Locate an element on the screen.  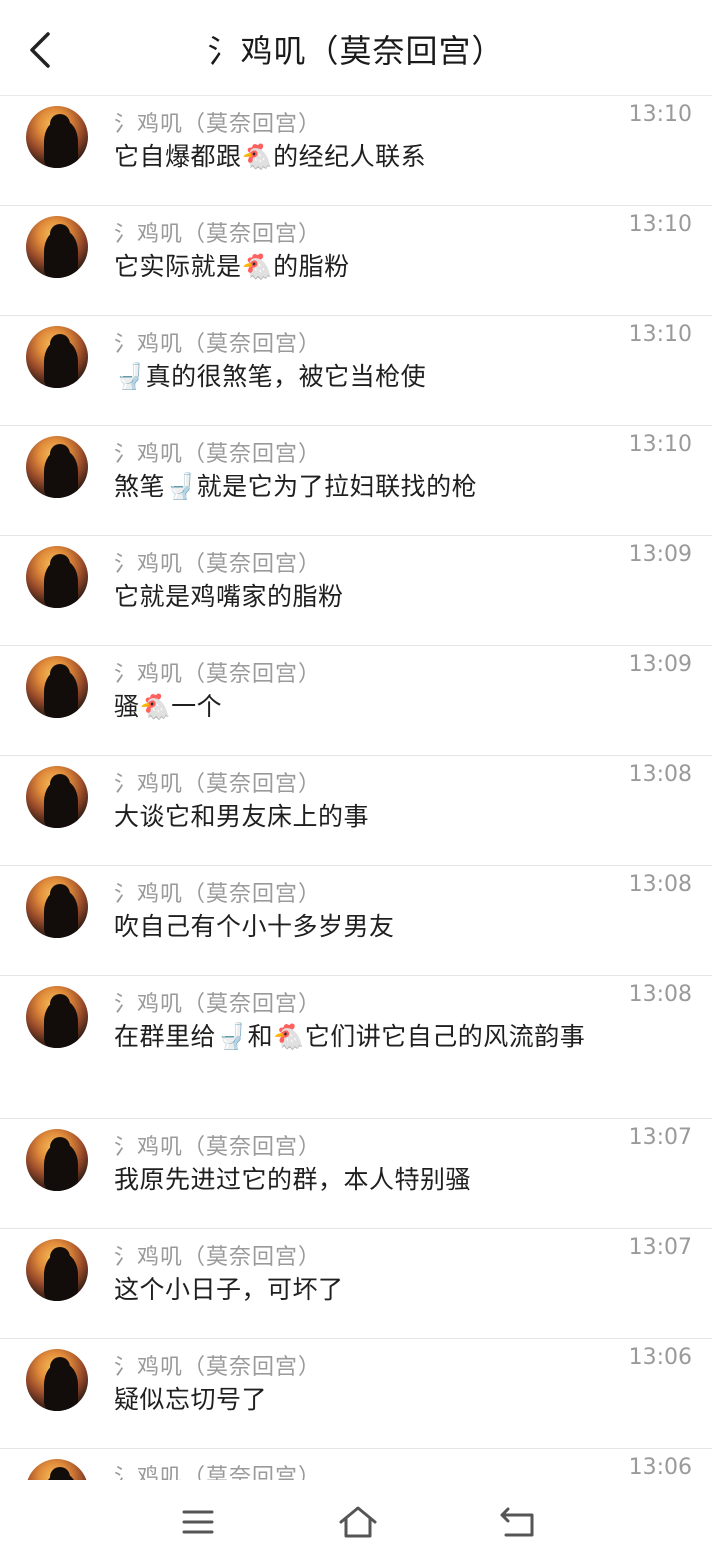
message-row: 氵鸡叽（莫奈回宫） 13:09 骚🐔一个 is located at coordinates (356, 701).